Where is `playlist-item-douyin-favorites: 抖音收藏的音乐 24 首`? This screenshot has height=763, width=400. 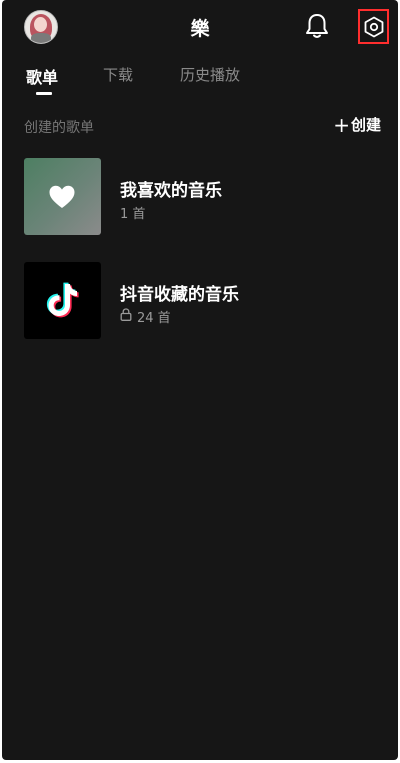
playlist-item-douyin-favorites: 抖音收藏的音乐 24 首 is located at coordinates (204, 301).